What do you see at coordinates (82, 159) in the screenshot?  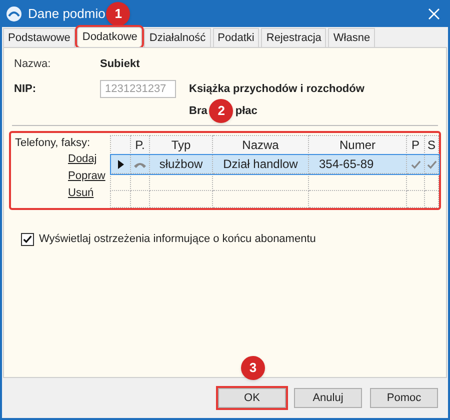 I see `link: Dodaj` at bounding box center [82, 159].